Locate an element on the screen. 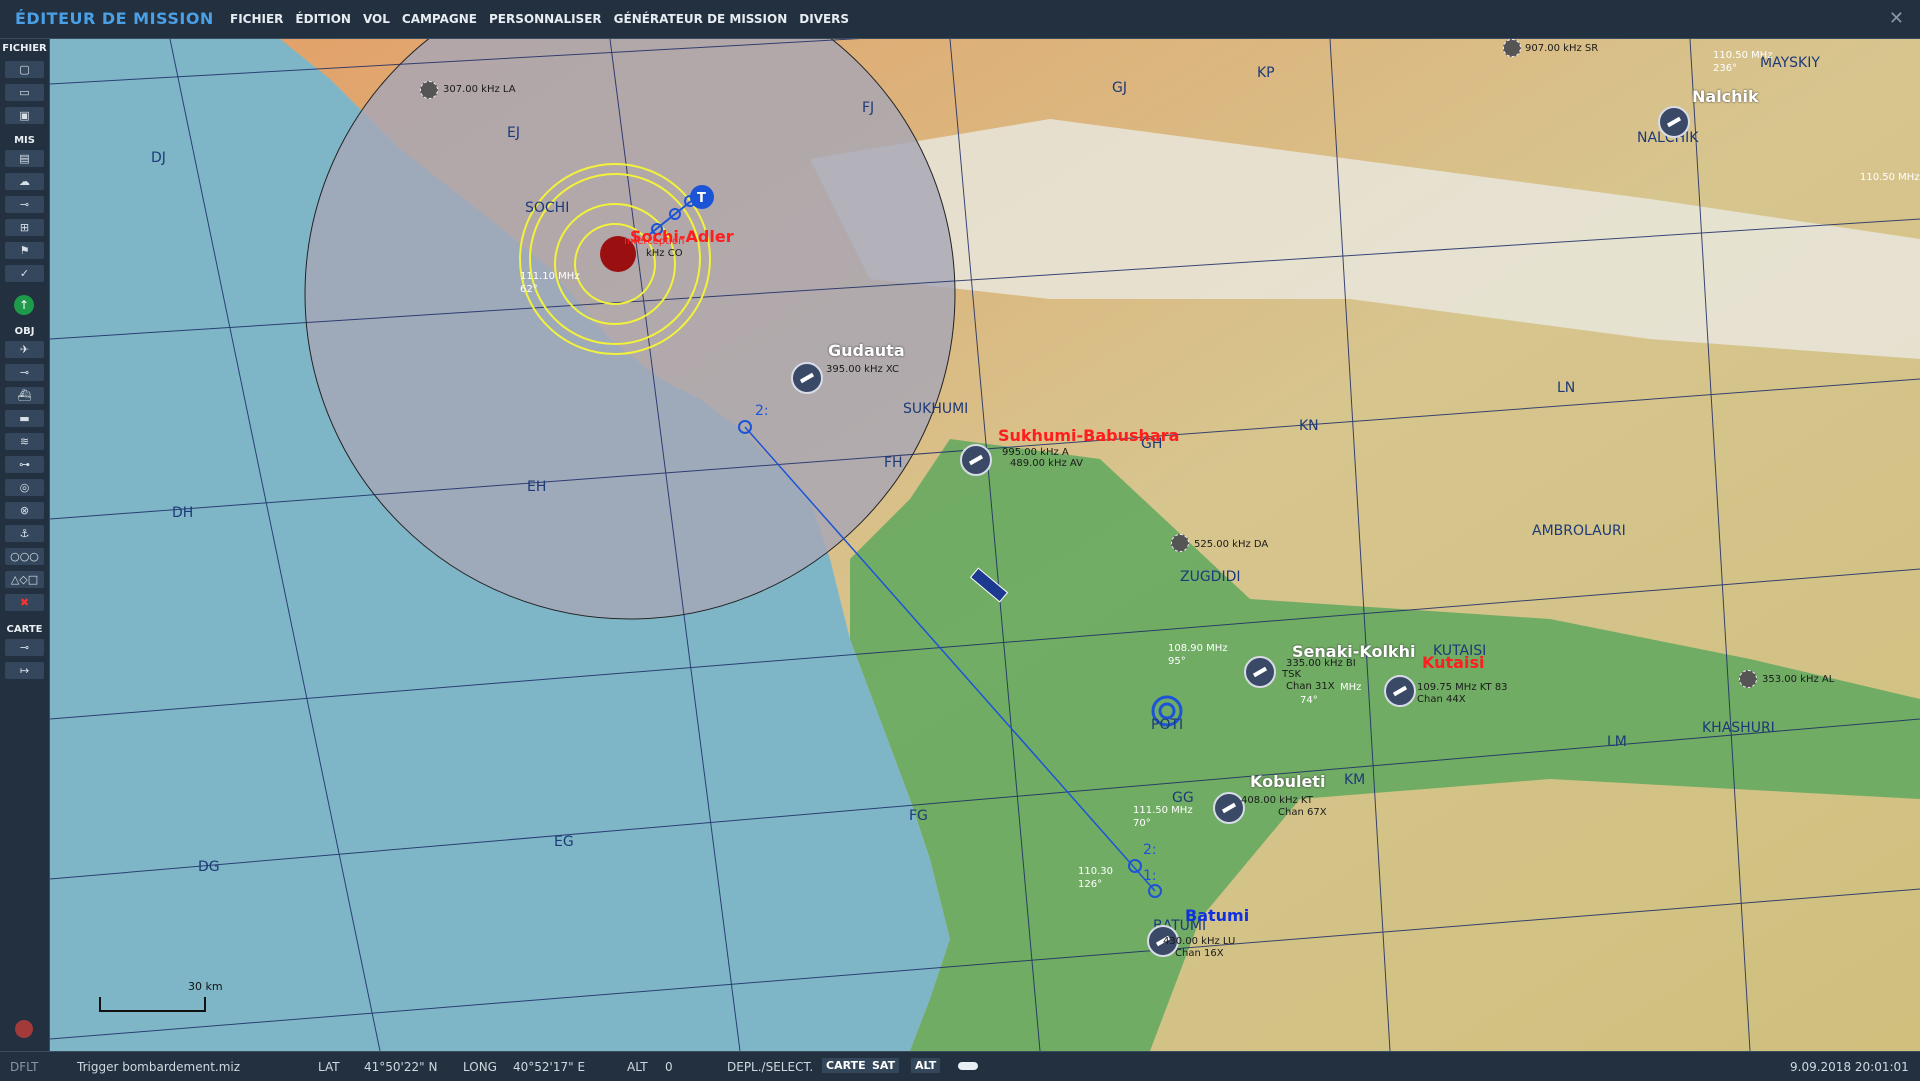 The image size is (1920, 1081). freq-kutaisi-1: 109.75 MHz KT 83 is located at coordinates (1462, 687).